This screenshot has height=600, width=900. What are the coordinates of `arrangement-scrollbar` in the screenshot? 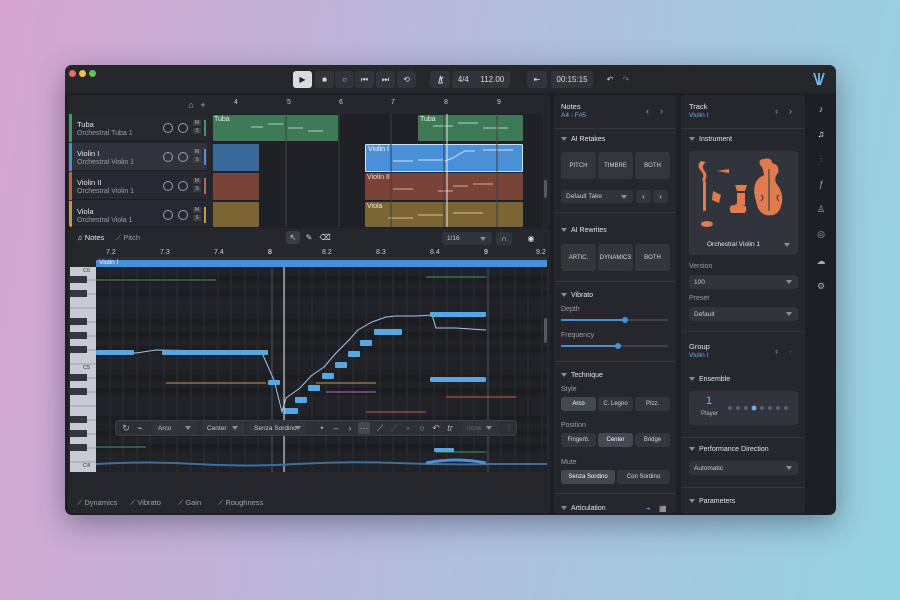 It's located at (545, 189).